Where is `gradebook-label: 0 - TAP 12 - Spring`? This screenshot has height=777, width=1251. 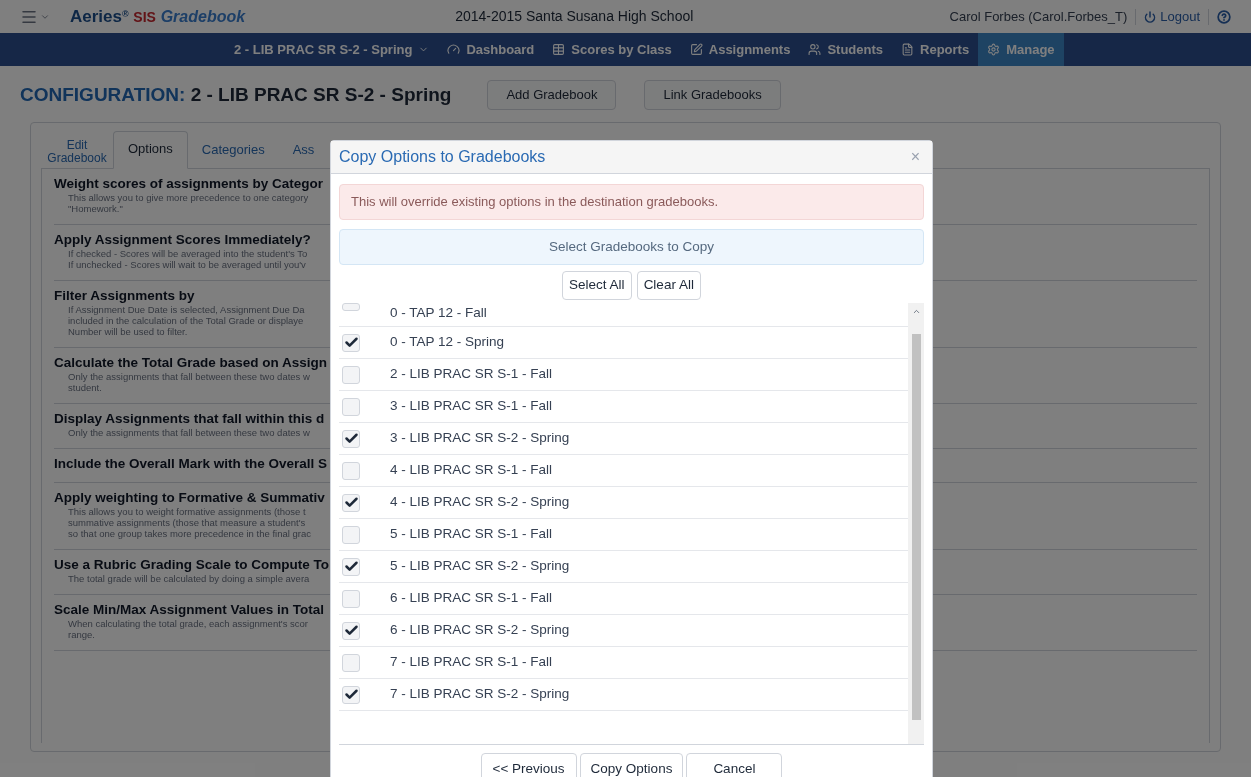 gradebook-label: 0 - TAP 12 - Spring is located at coordinates (447, 342).